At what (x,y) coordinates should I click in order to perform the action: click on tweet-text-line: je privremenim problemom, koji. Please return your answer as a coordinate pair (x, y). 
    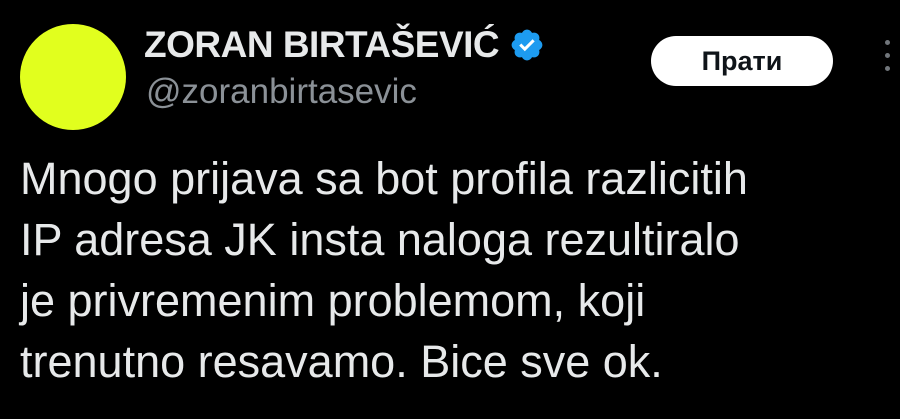
    Looking at the image, I should click on (333, 300).